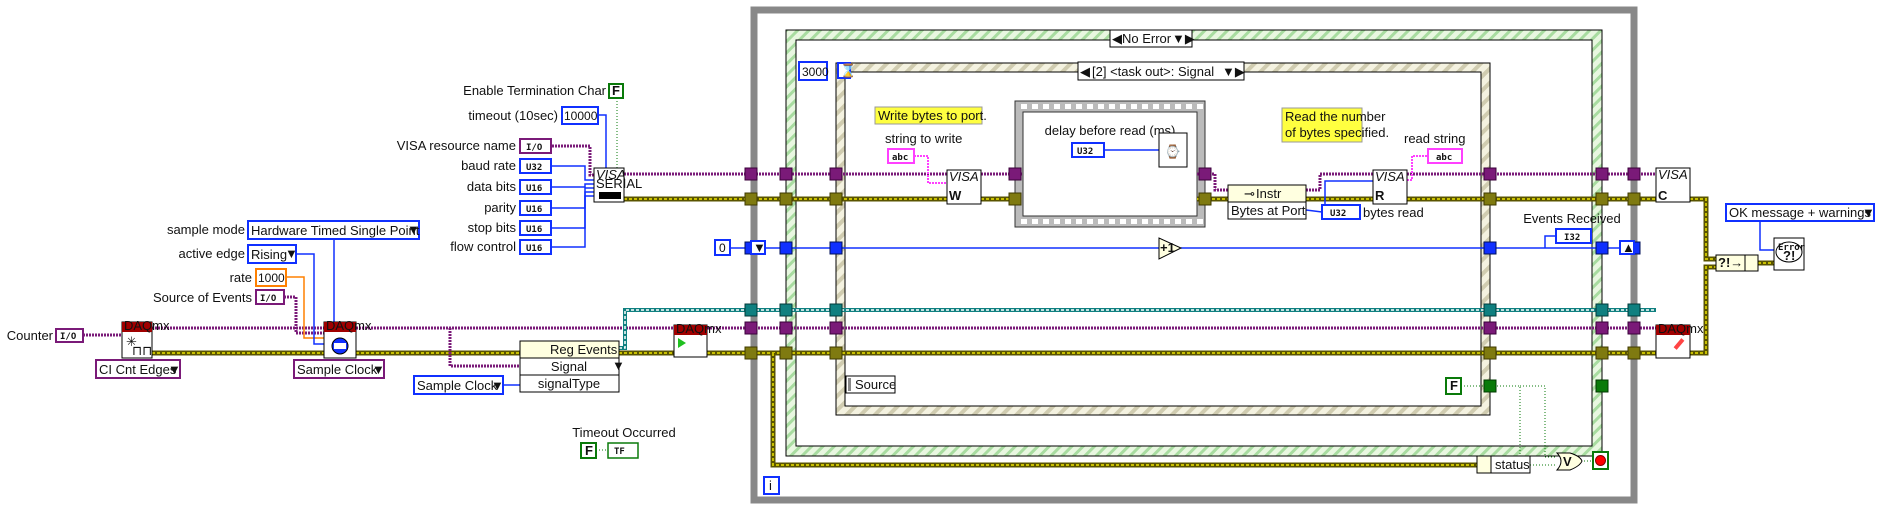 The width and height of the screenshot is (1877, 509). I want to click on bytes-read-indicator: U32, so click(1341, 212).